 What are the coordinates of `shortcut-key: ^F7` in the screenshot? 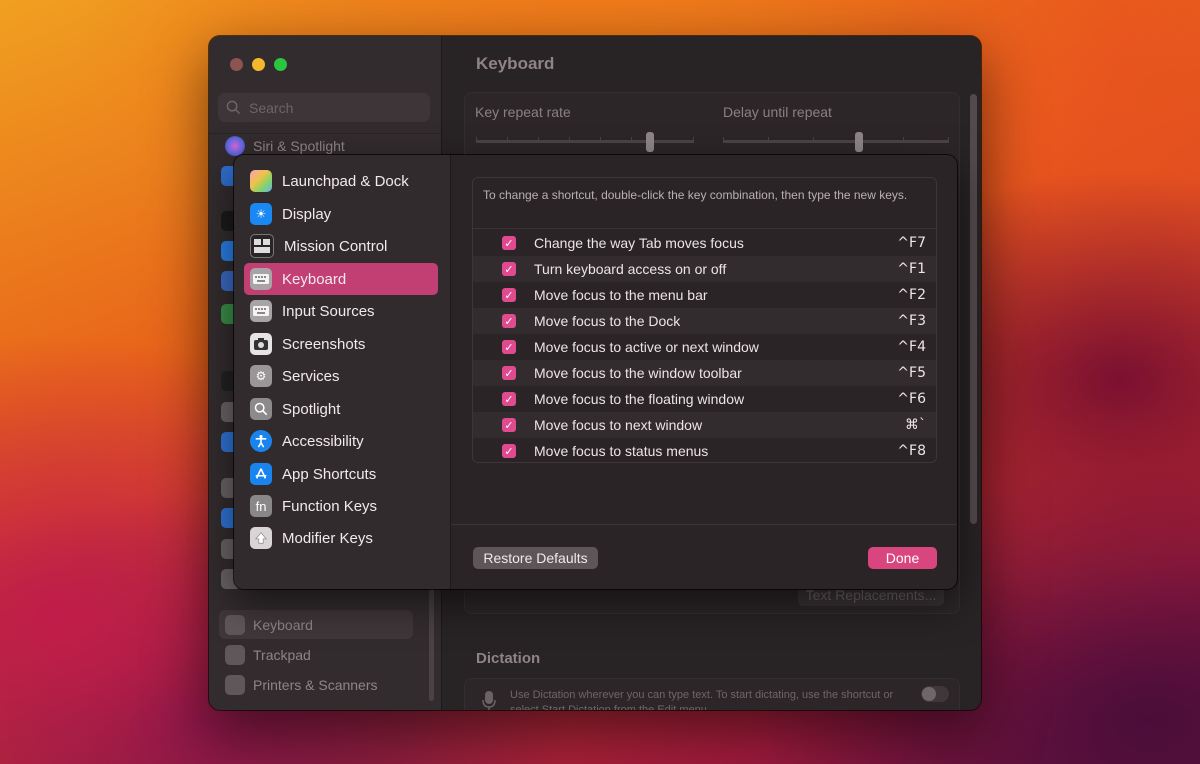 It's located at (911, 243).